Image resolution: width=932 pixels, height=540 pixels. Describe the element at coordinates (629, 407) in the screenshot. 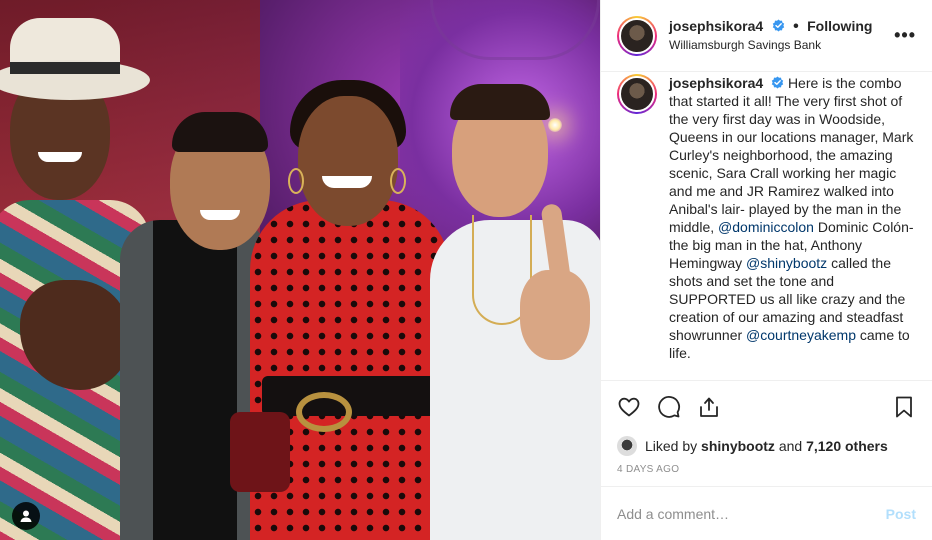

I see `heart-icon` at that location.